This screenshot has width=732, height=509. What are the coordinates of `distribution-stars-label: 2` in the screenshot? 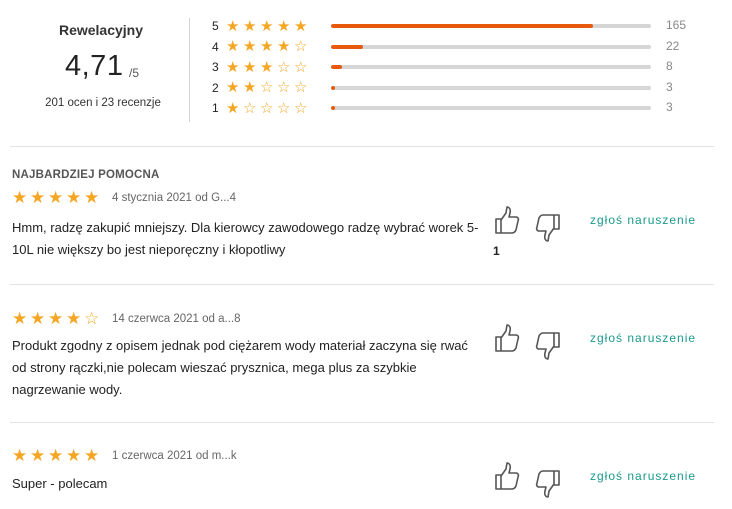 It's located at (215, 87).